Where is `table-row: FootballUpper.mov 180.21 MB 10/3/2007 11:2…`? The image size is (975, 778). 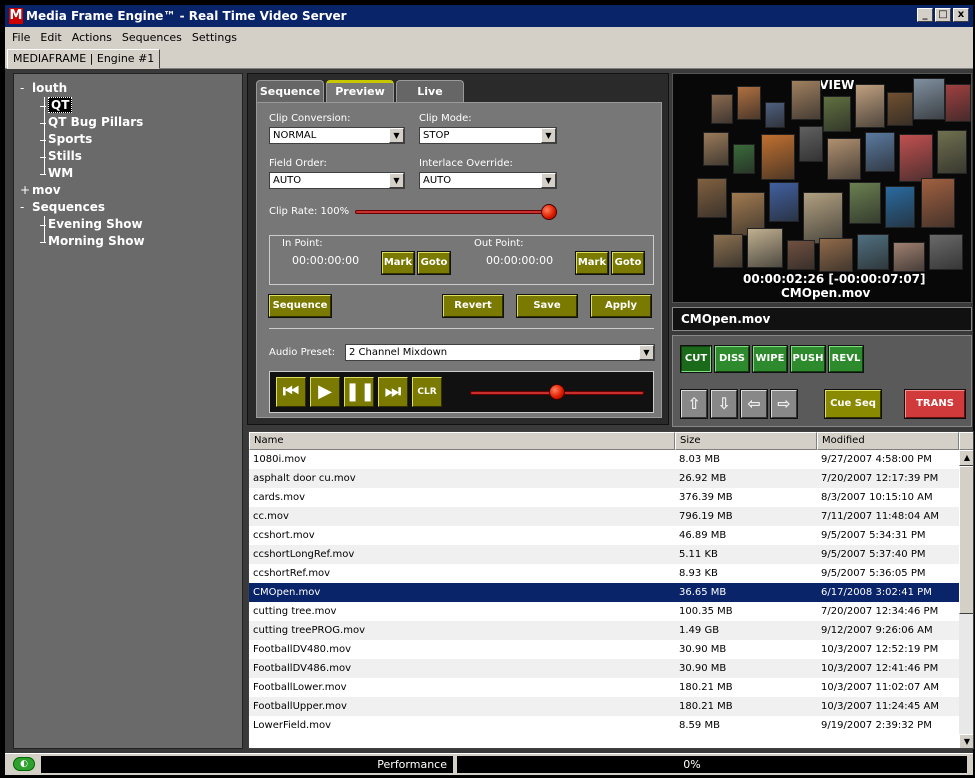
table-row: FootballUpper.mov 180.21 MB 10/3/2007 11:2… is located at coordinates (604, 706).